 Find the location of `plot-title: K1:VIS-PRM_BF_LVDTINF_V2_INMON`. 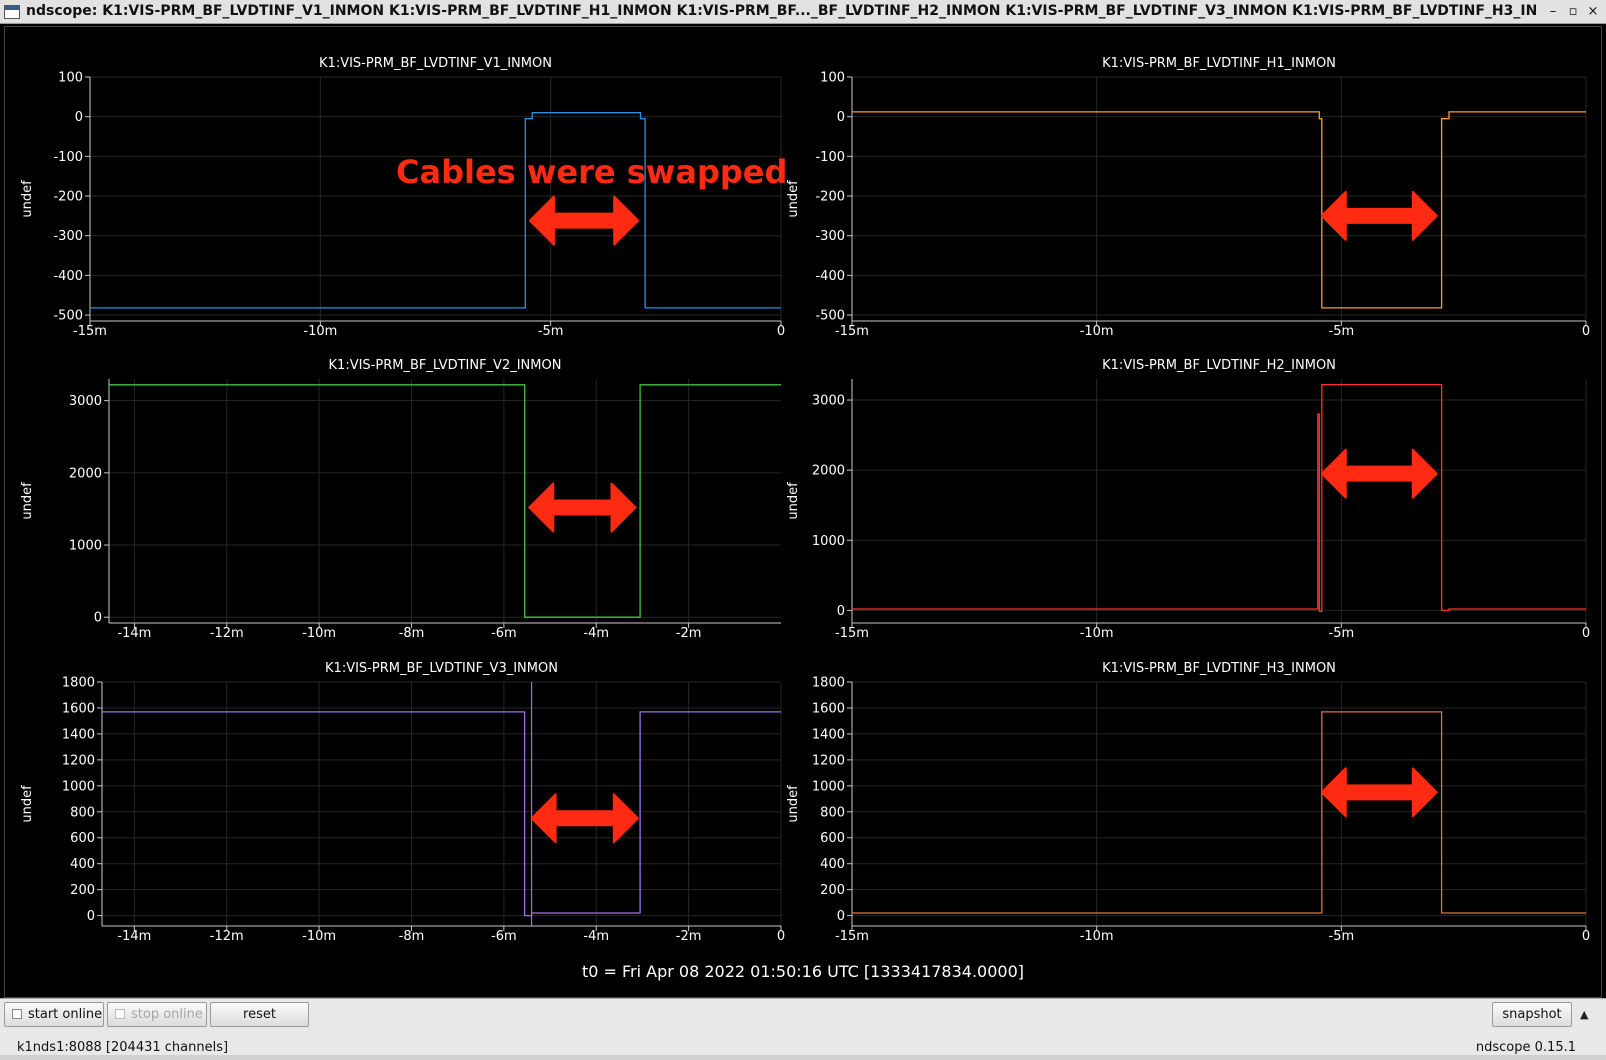

plot-title: K1:VIS-PRM_BF_LVDTINF_V2_INMON is located at coordinates (445, 365).